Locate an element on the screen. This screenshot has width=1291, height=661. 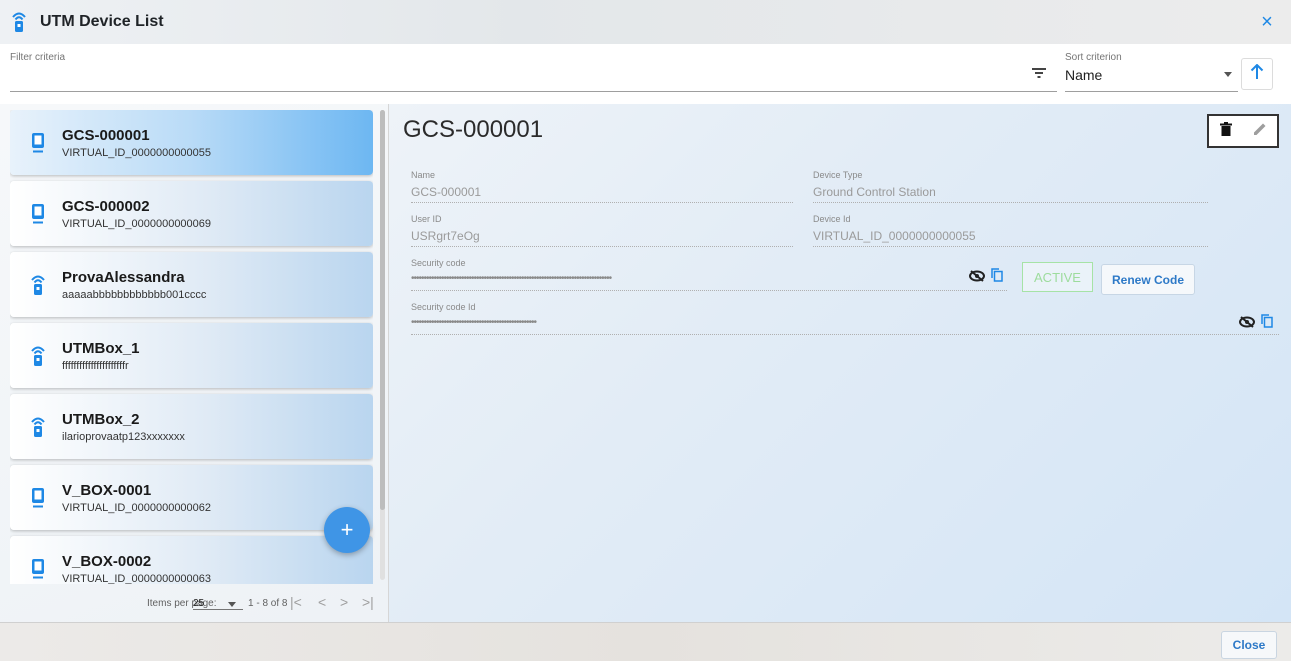
title-bar: UTM Device List × is located at coordinates (645, 22).